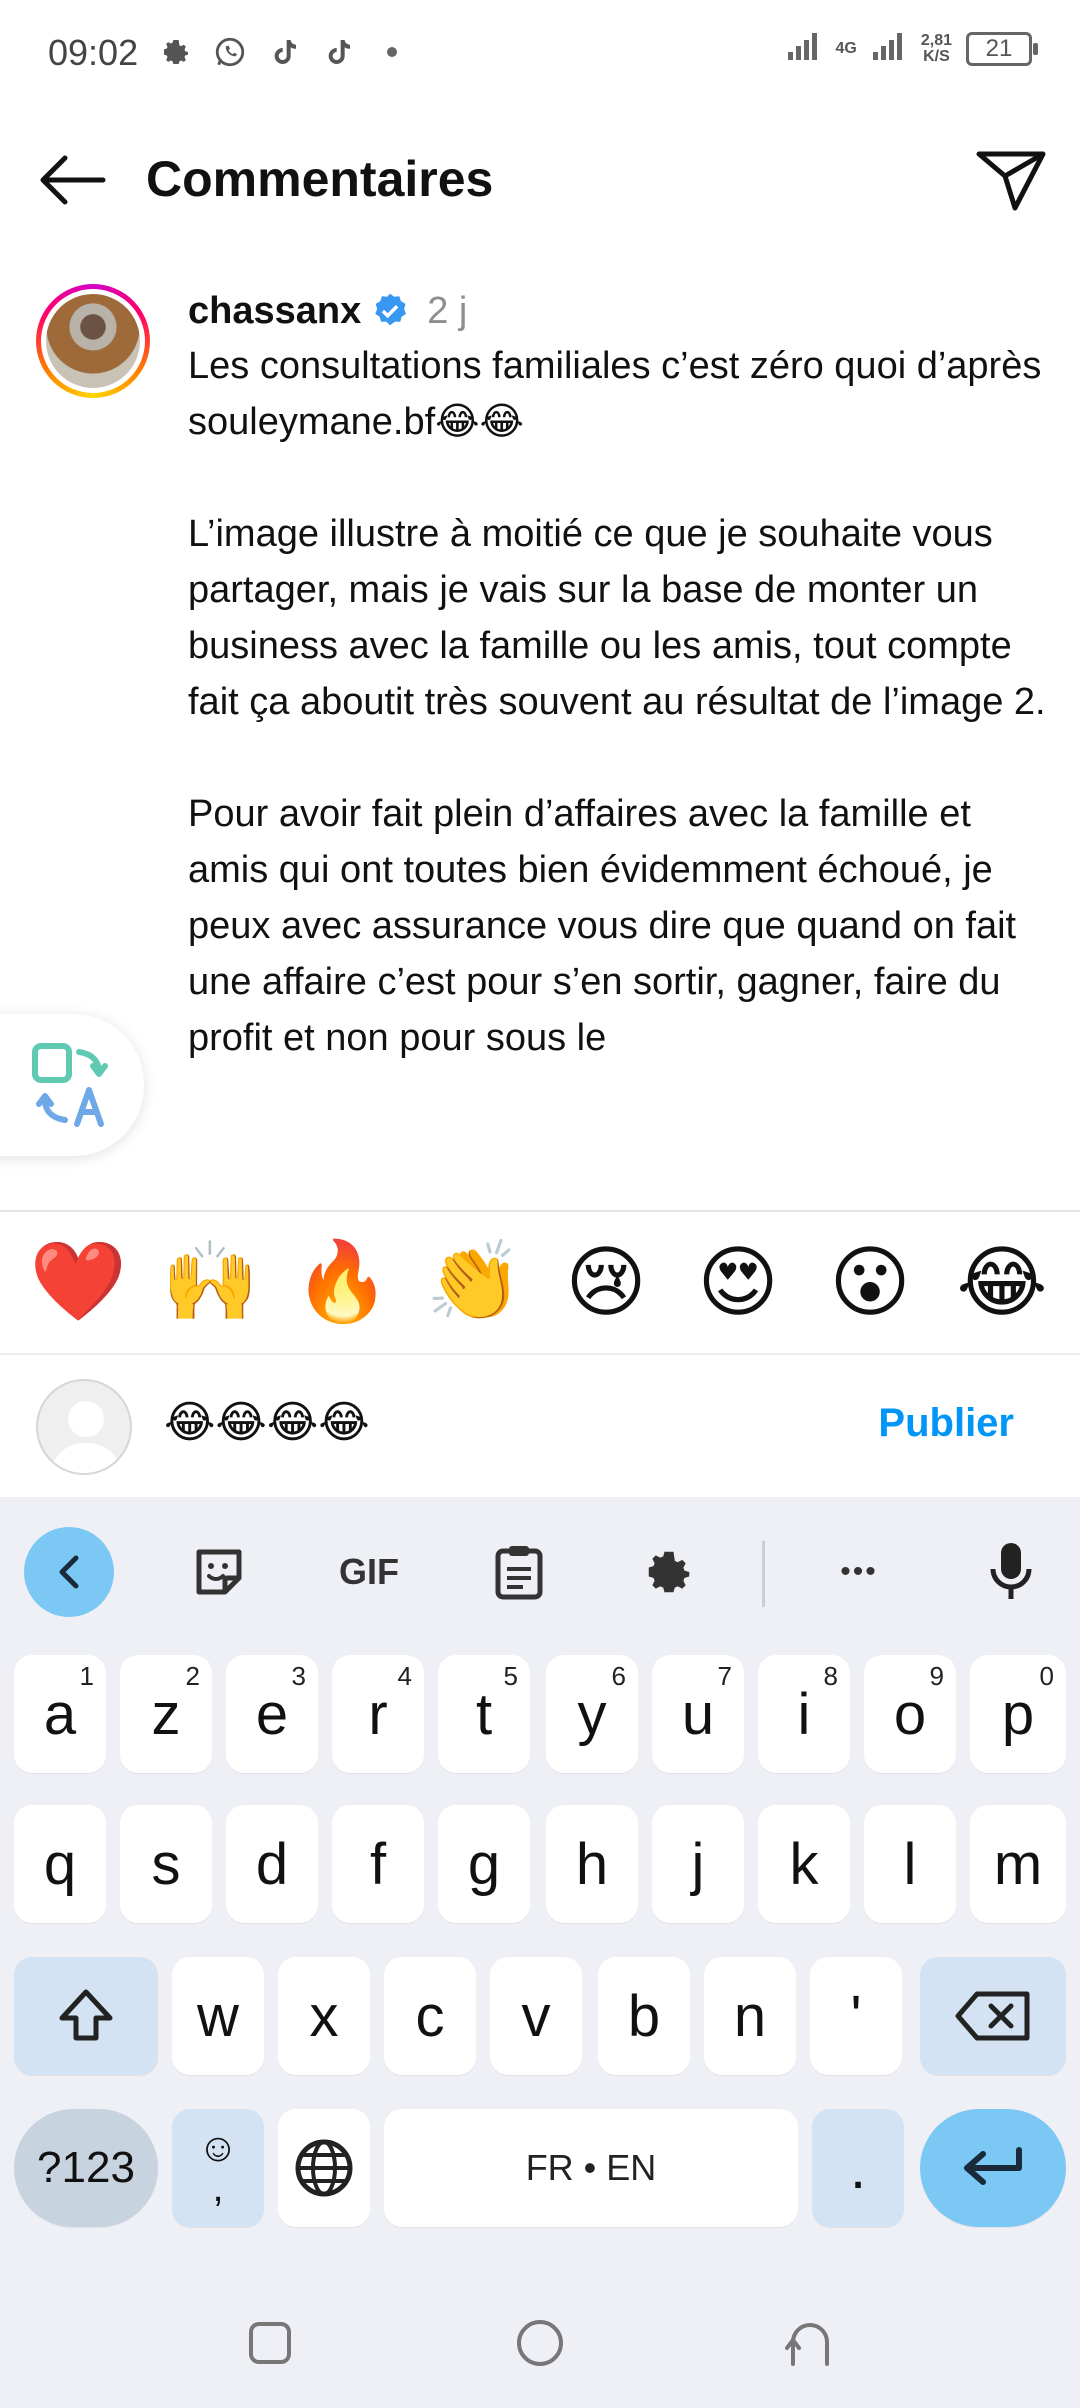  What do you see at coordinates (870, 1283) in the screenshot?
I see `reaction-surprised: 😮` at bounding box center [870, 1283].